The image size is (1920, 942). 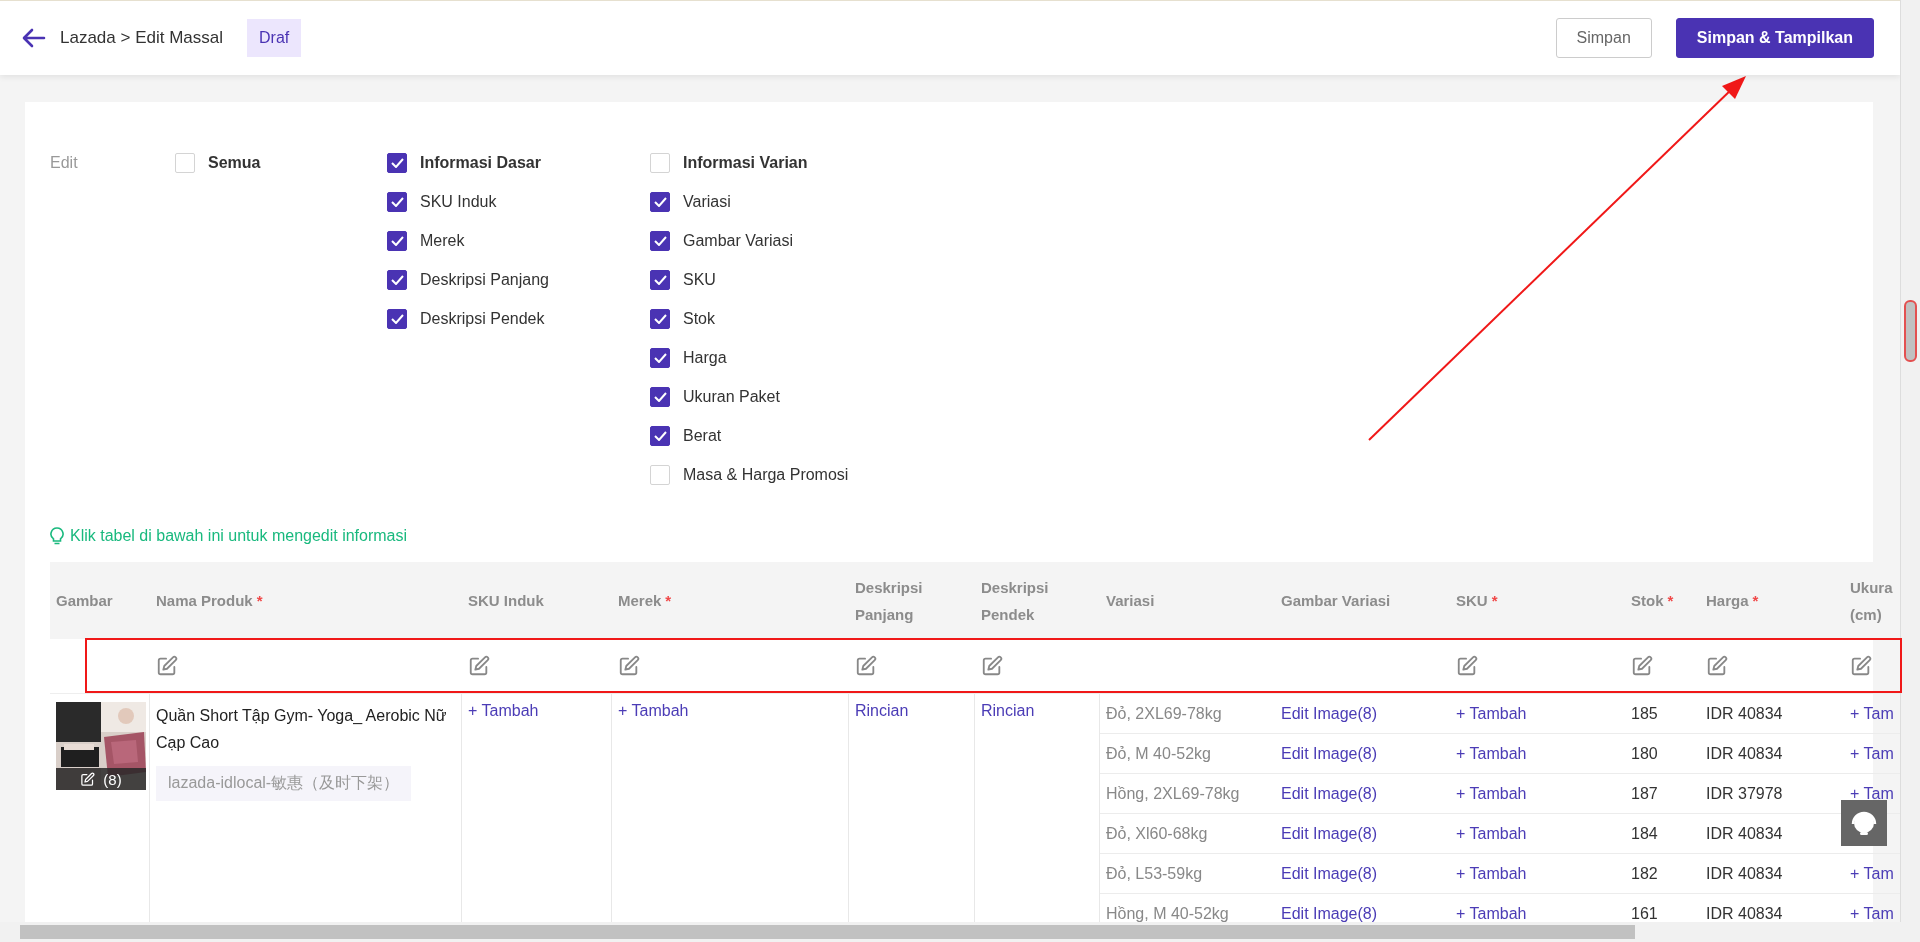 What do you see at coordinates (1662, 600) in the screenshot?
I see `column-header: Stok *` at bounding box center [1662, 600].